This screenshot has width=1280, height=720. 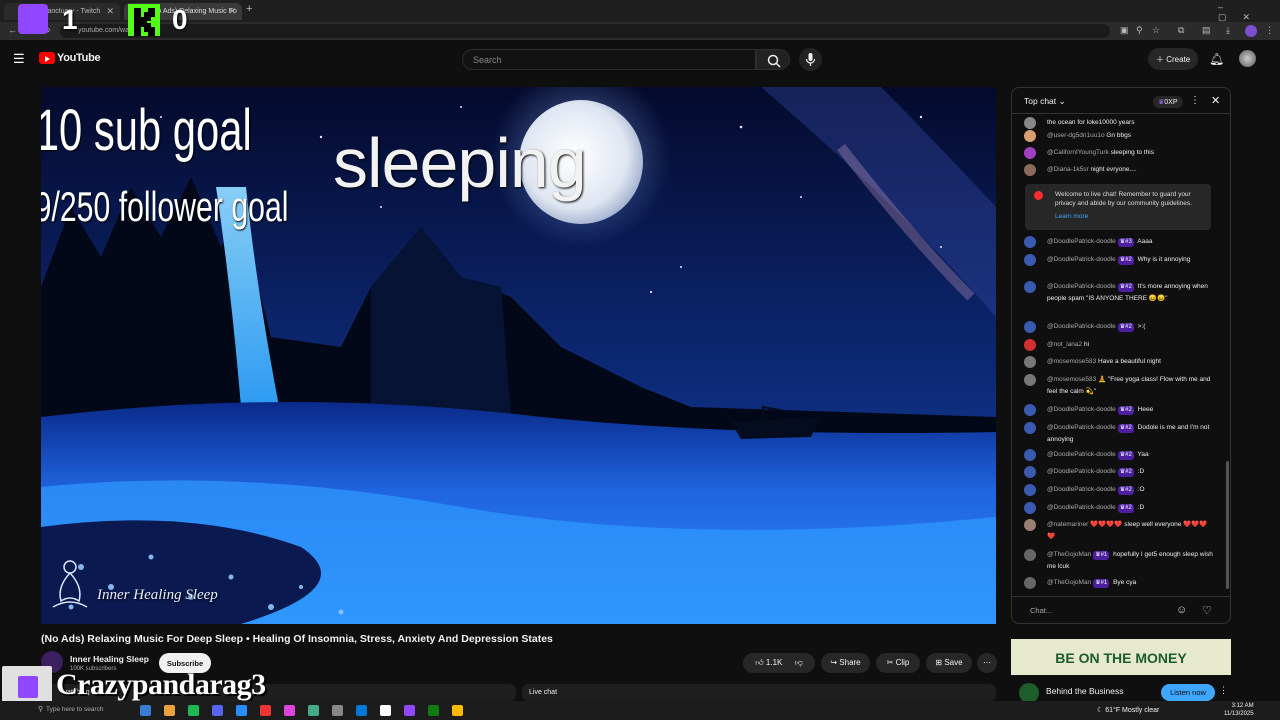 What do you see at coordinates (1139, 30) in the screenshot?
I see `zoom-icon: ⚲` at bounding box center [1139, 30].